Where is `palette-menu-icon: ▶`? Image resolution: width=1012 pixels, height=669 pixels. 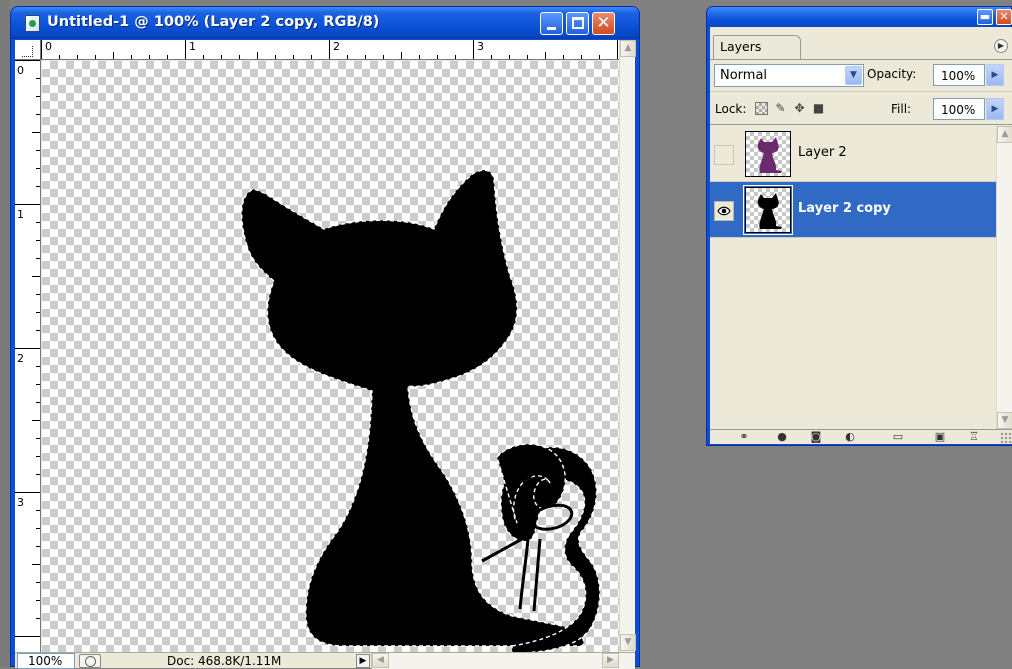
palette-menu-icon: ▶ is located at coordinates (1001, 46).